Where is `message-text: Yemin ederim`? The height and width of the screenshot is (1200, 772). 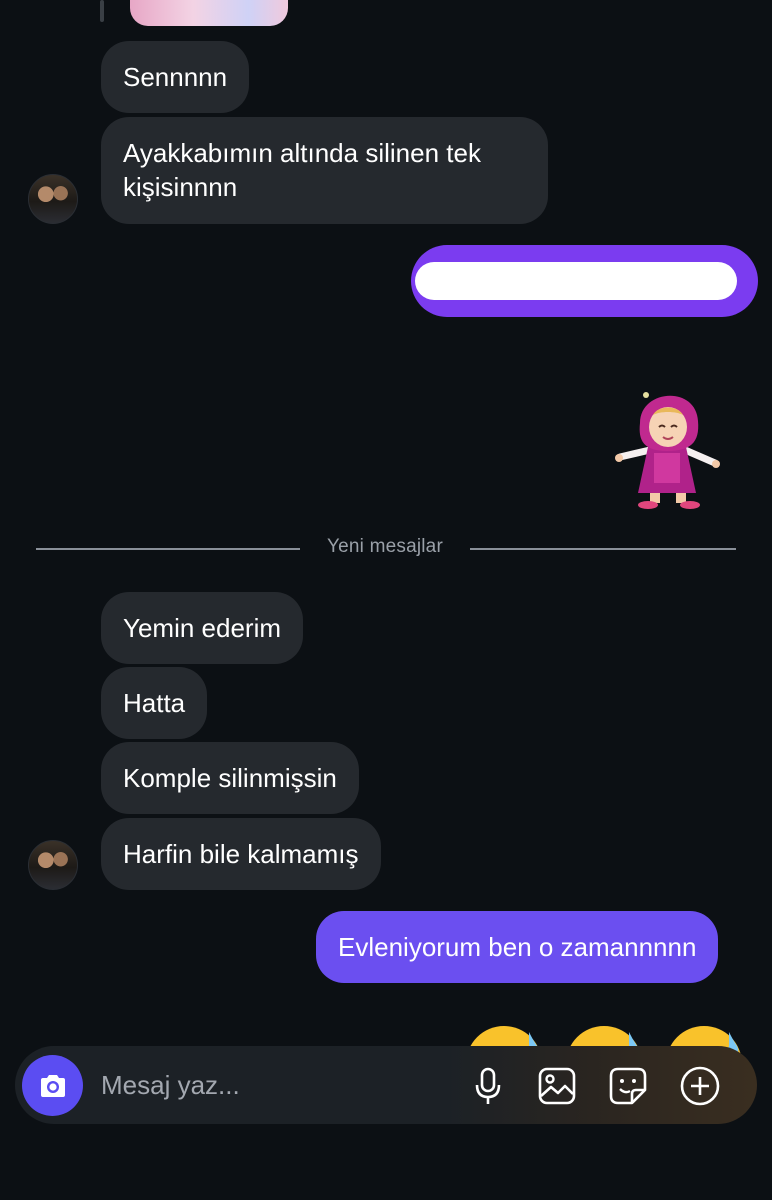 message-text: Yemin ederim is located at coordinates (202, 628).